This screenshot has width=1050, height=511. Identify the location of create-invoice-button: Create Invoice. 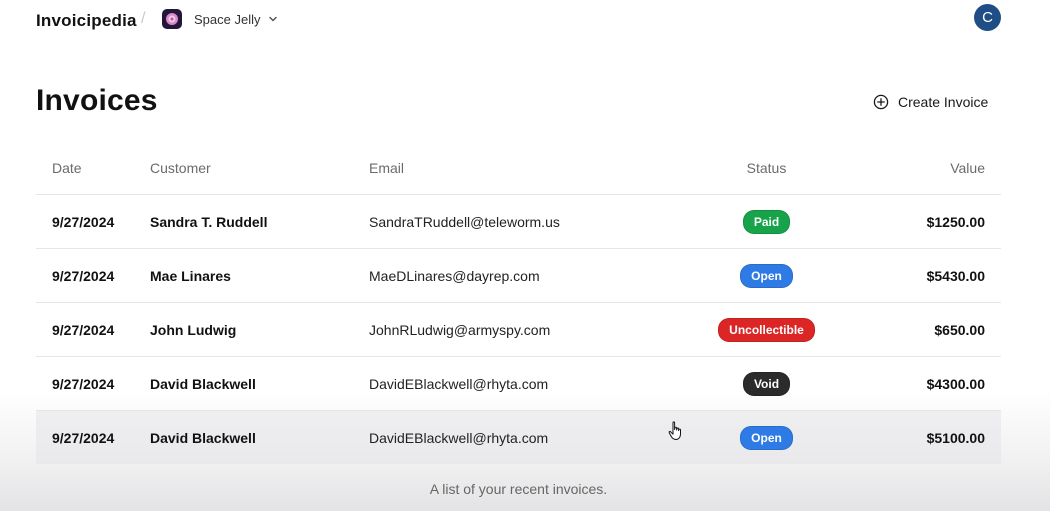
(930, 102).